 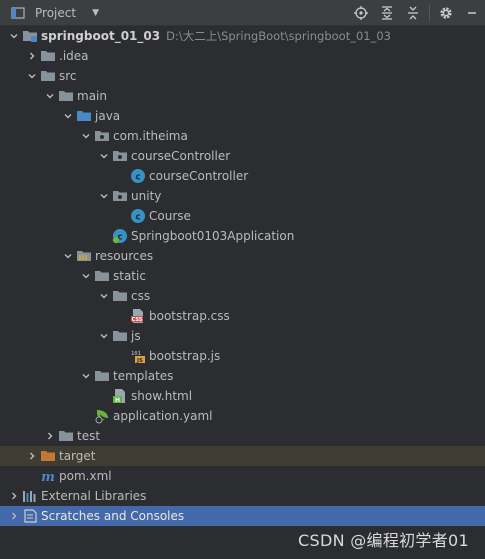 I want to click on tree-node-bootstrap-css: CSS bootstrap.css, so click(x=242, y=316).